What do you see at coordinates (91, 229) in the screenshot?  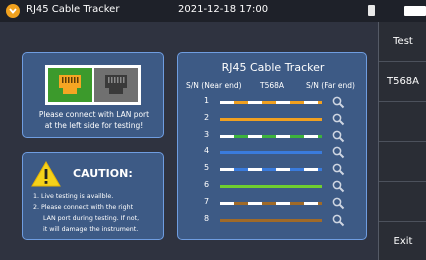 I see `caution-line-4: it will damage the instrument.` at bounding box center [91, 229].